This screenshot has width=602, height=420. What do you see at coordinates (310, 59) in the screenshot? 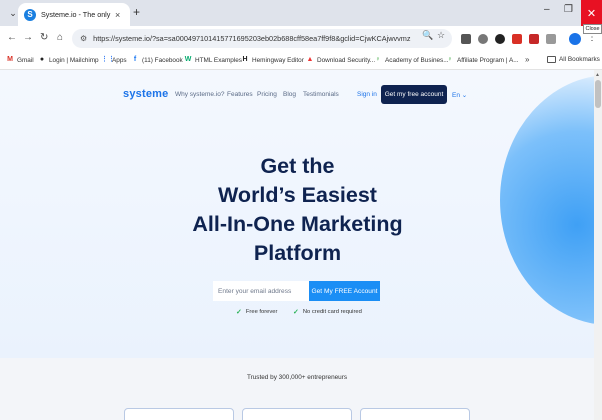
I see `bookmark-favicon-icon: ▲` at bounding box center [310, 59].